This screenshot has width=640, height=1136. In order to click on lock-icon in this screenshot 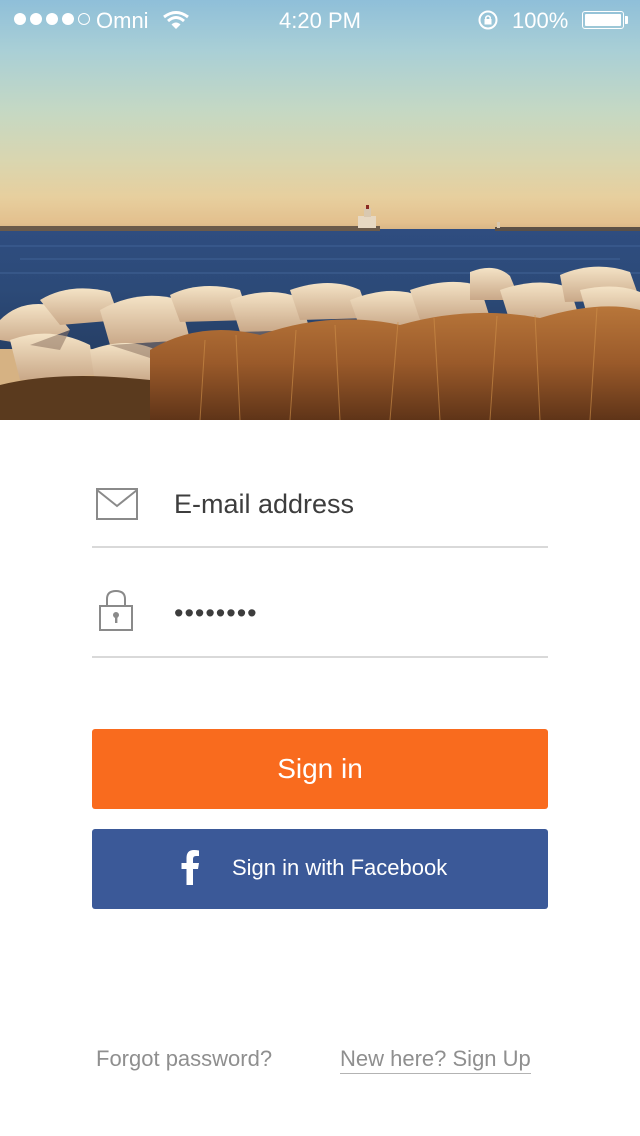, I will do `click(116, 610)`.